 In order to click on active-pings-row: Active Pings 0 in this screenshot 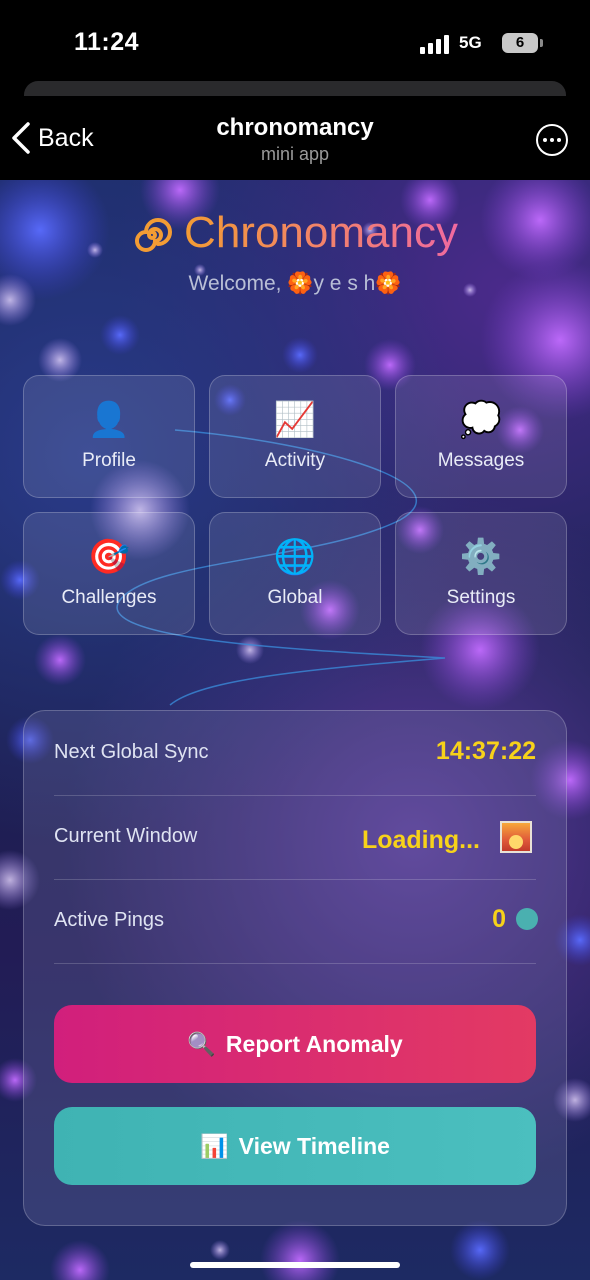, I will do `click(296, 921)`.